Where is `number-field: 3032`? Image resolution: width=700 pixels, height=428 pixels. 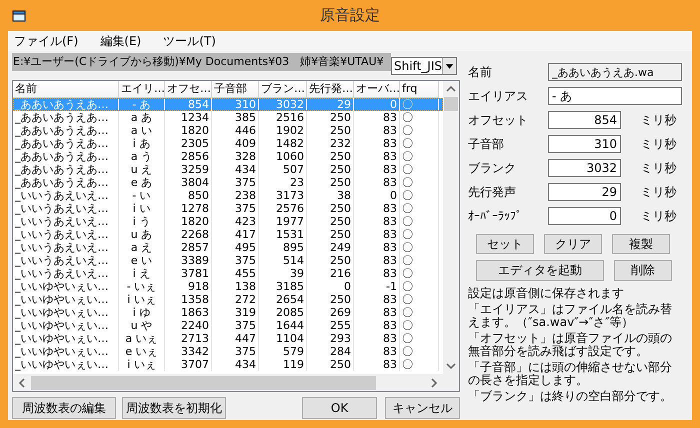 number-field: 3032 is located at coordinates (584, 168).